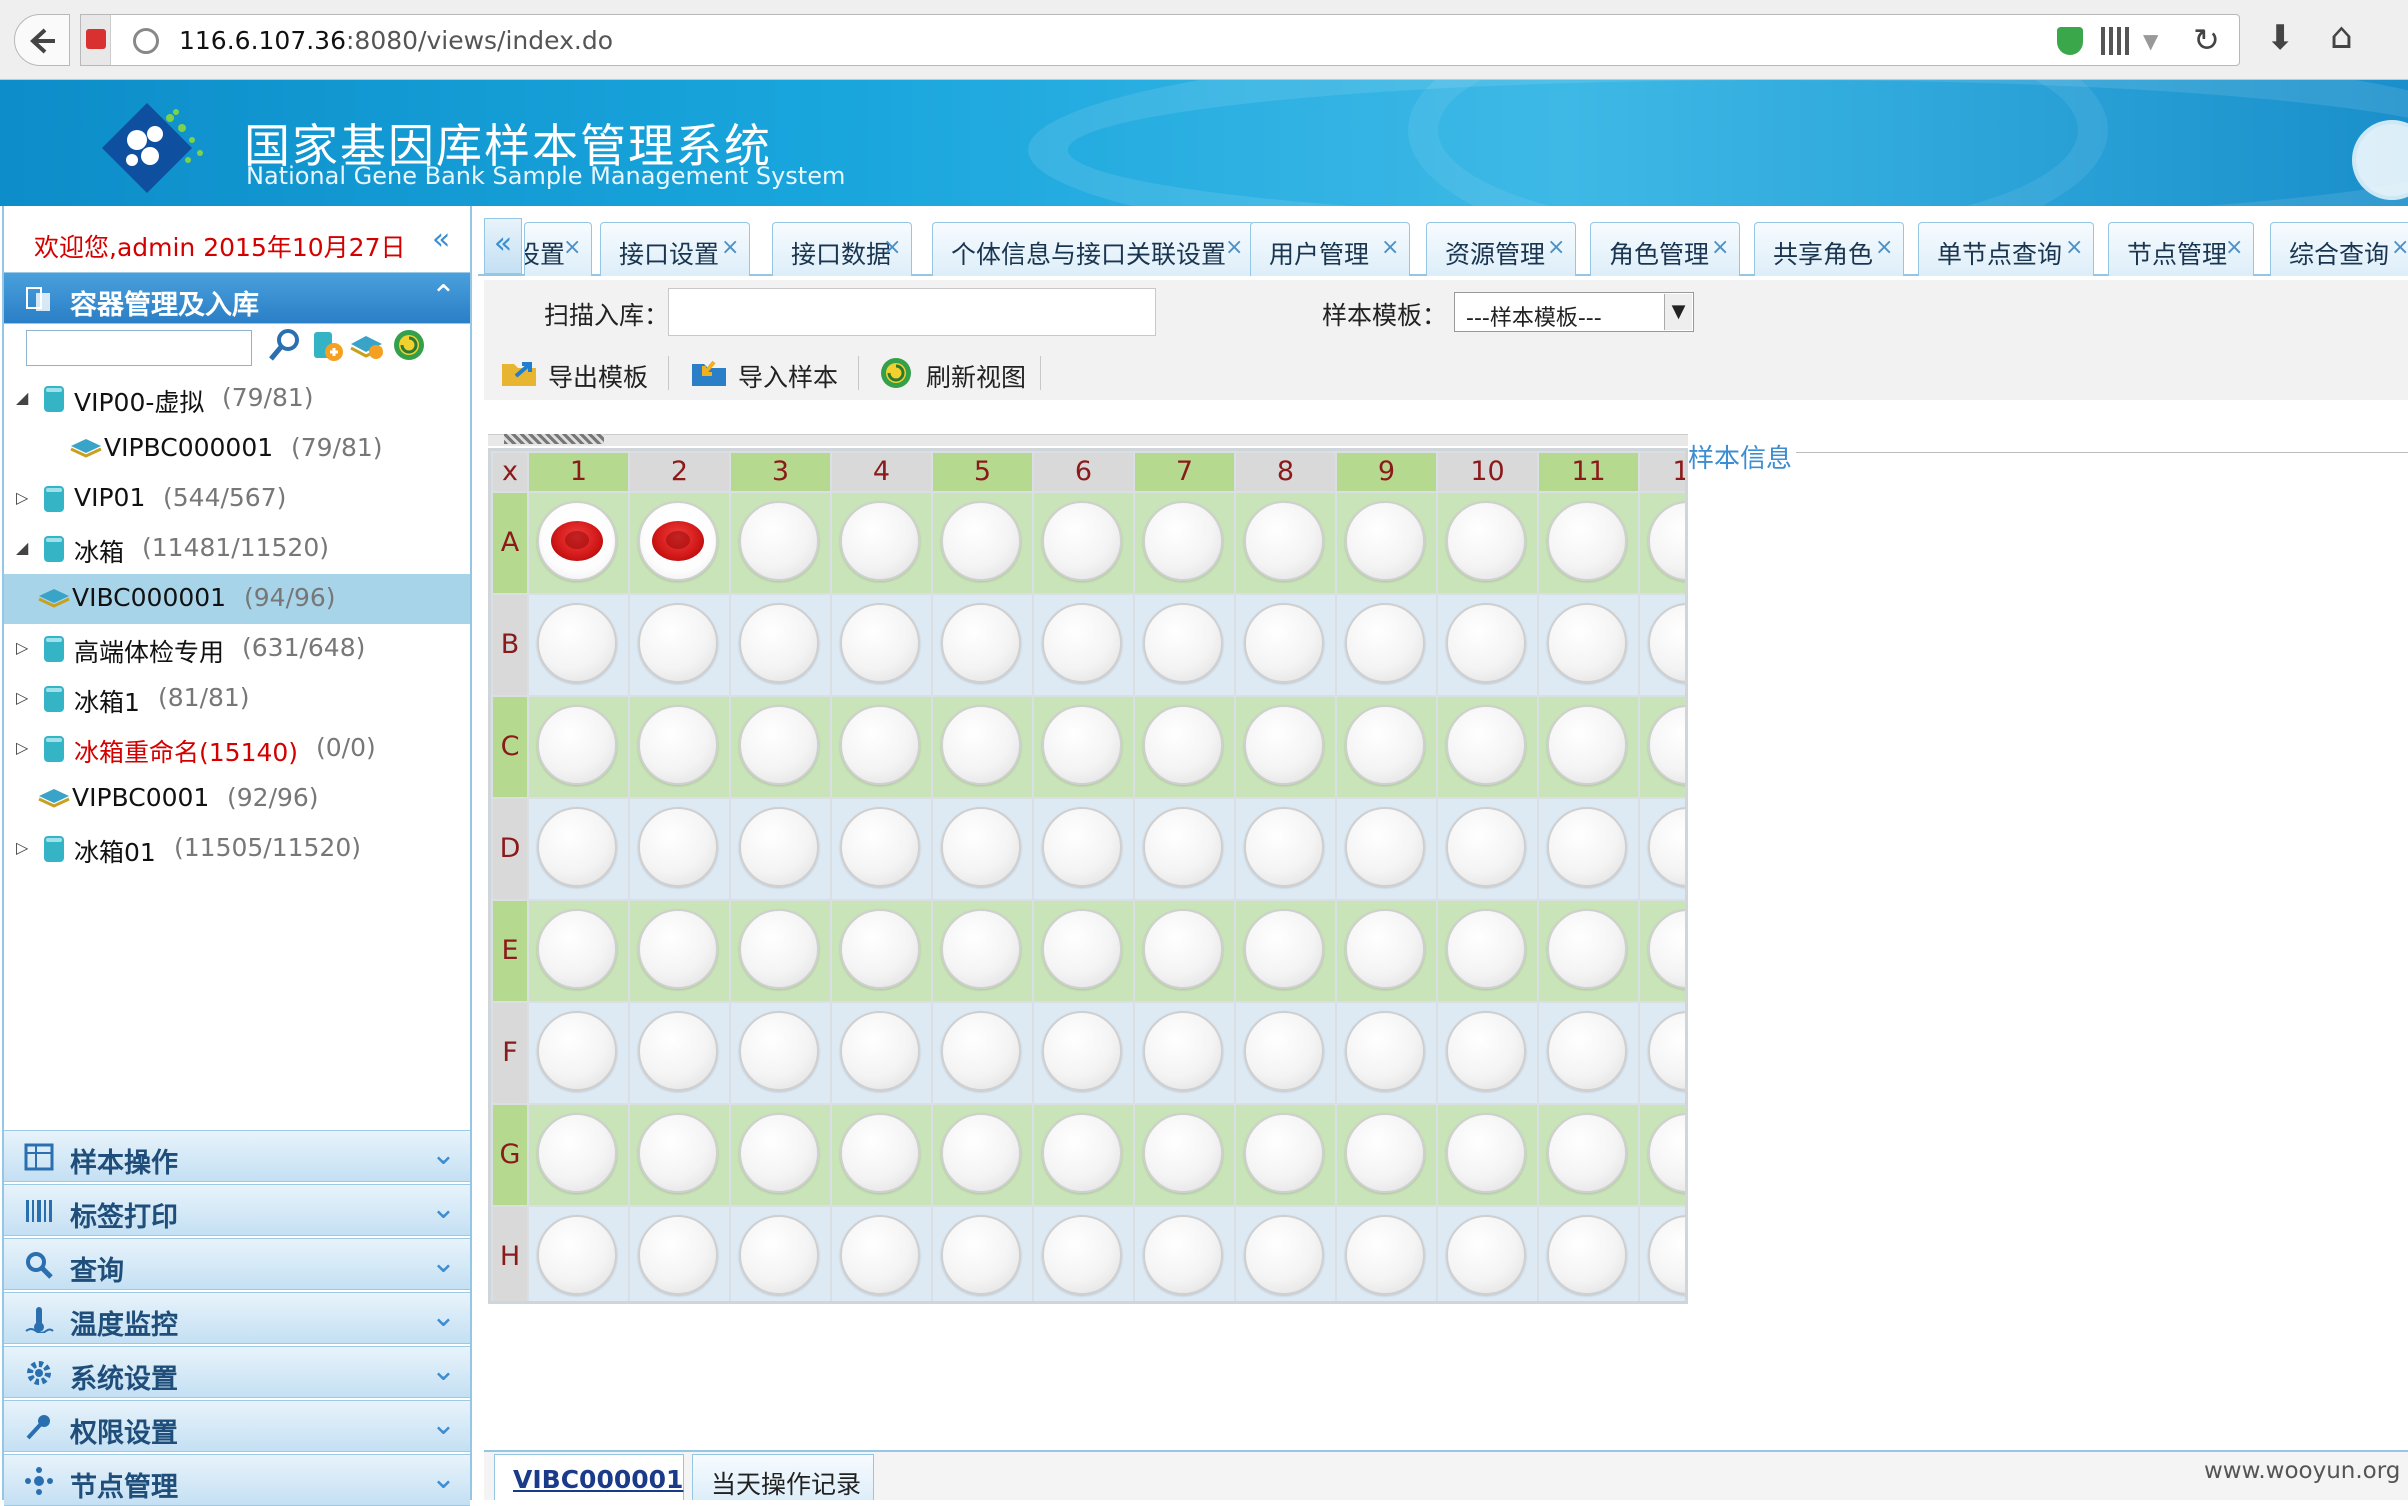  Describe the element at coordinates (770, 374) in the screenshot. I see `import-samples-button: 导入样本` at that location.